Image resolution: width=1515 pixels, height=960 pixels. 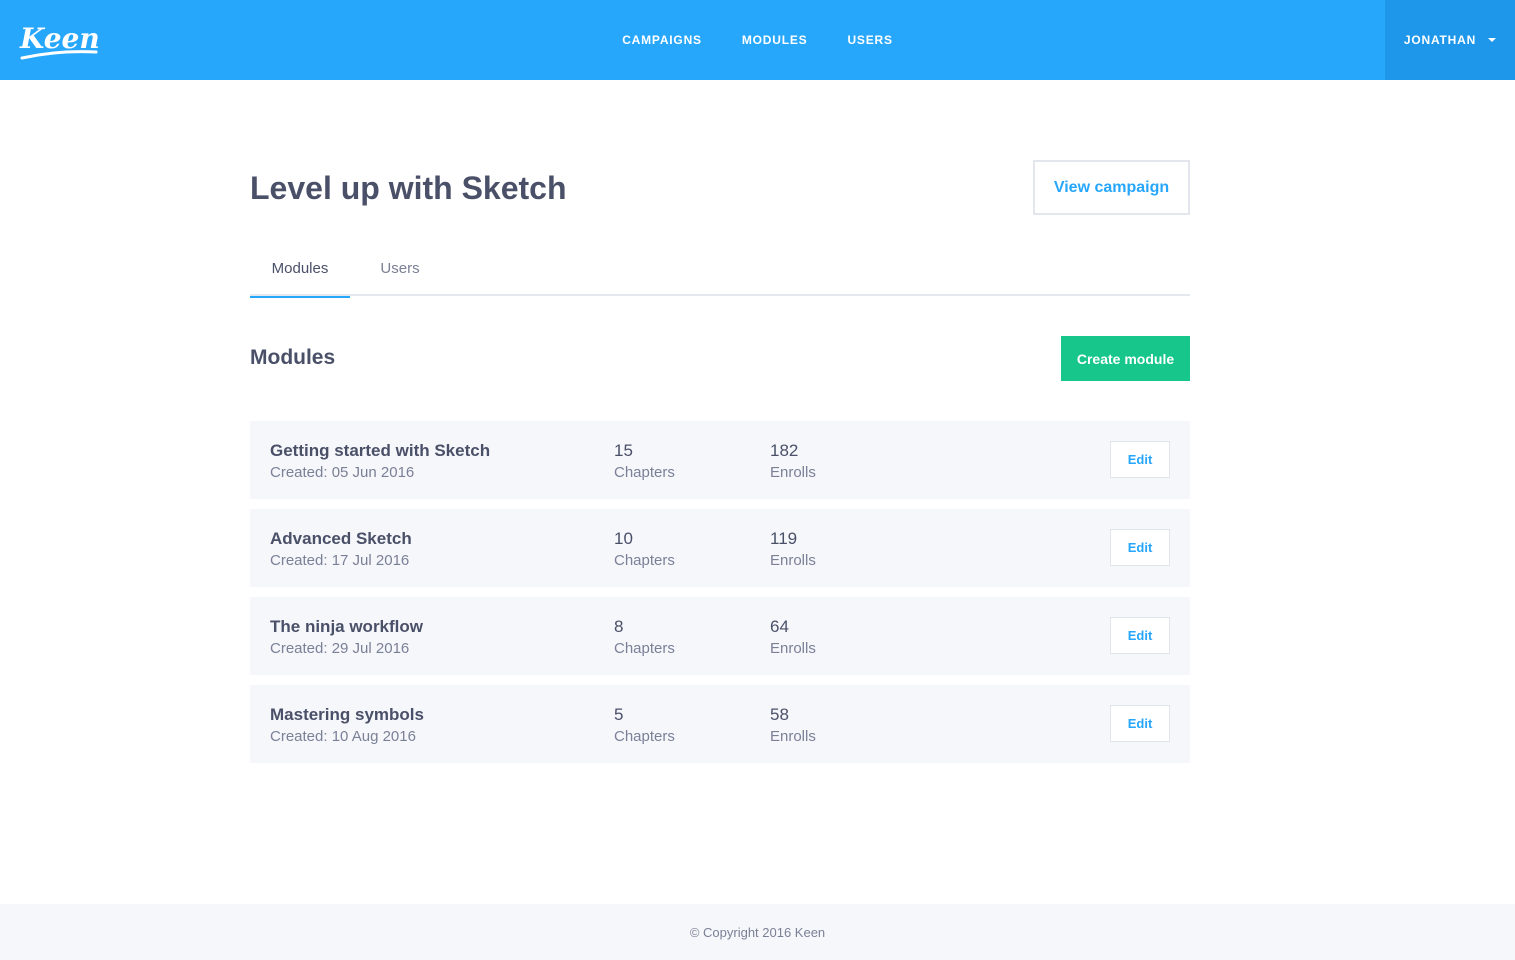 I want to click on module-created-date: Created: 05 Jun 2016, so click(x=342, y=472).